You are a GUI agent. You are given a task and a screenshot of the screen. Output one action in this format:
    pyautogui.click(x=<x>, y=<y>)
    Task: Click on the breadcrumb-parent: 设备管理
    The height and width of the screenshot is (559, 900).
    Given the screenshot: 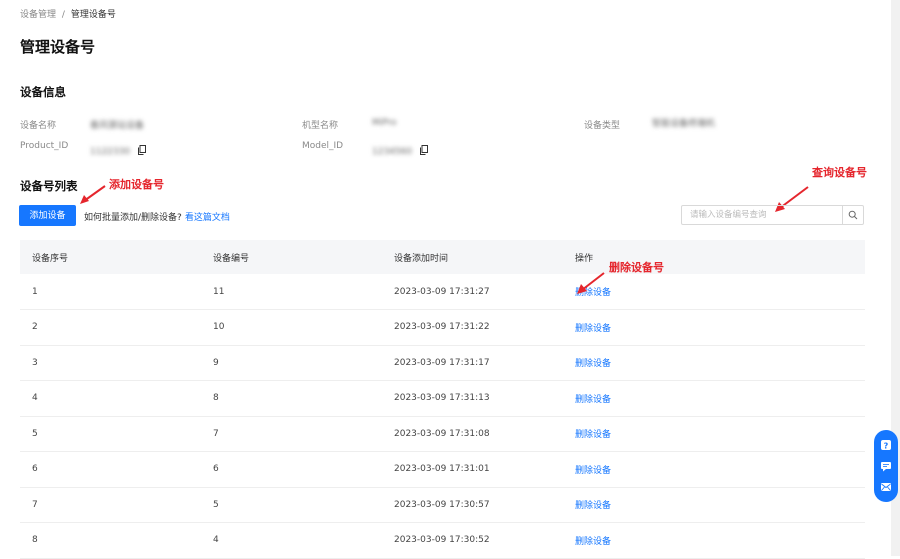 What is the action you would take?
    pyautogui.click(x=38, y=15)
    